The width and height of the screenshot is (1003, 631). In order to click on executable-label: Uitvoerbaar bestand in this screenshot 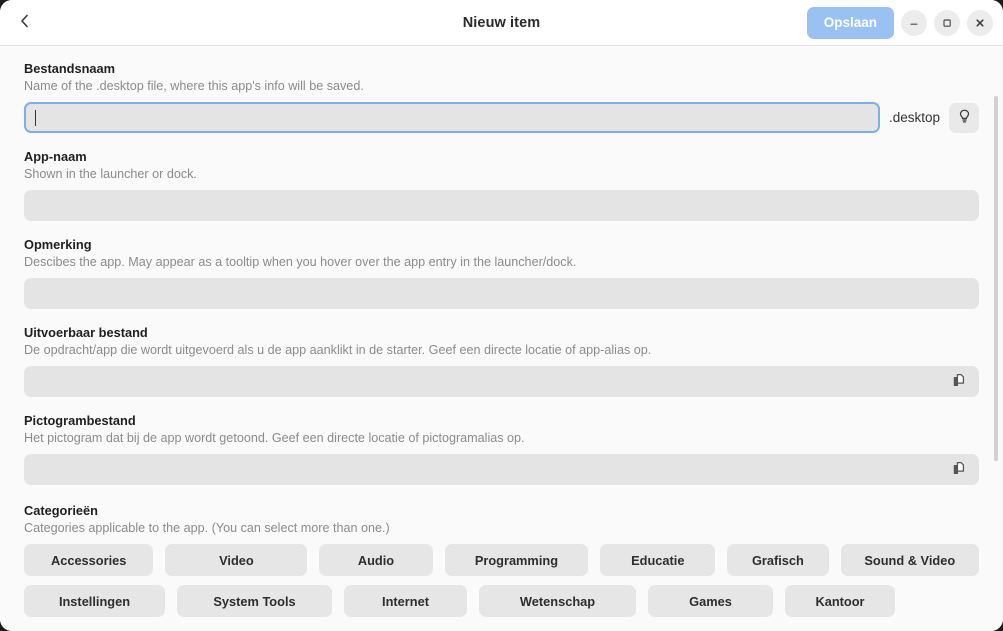, I will do `click(86, 332)`.